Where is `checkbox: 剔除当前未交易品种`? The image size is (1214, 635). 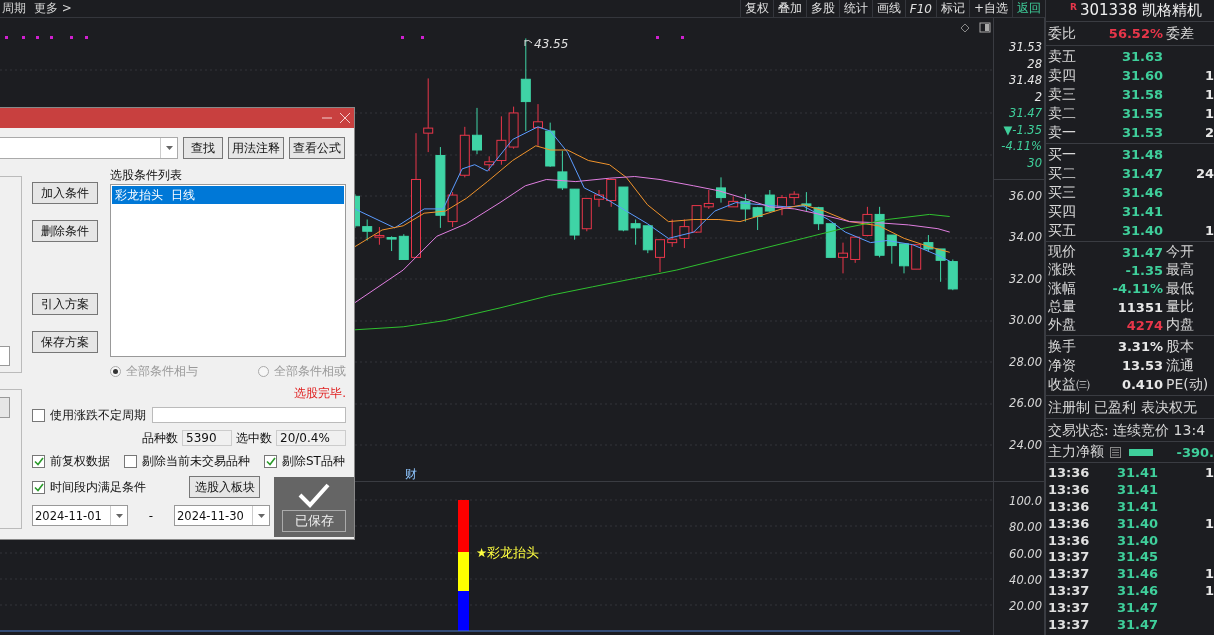
checkbox: 剔除当前未交易品种 is located at coordinates (187, 461).